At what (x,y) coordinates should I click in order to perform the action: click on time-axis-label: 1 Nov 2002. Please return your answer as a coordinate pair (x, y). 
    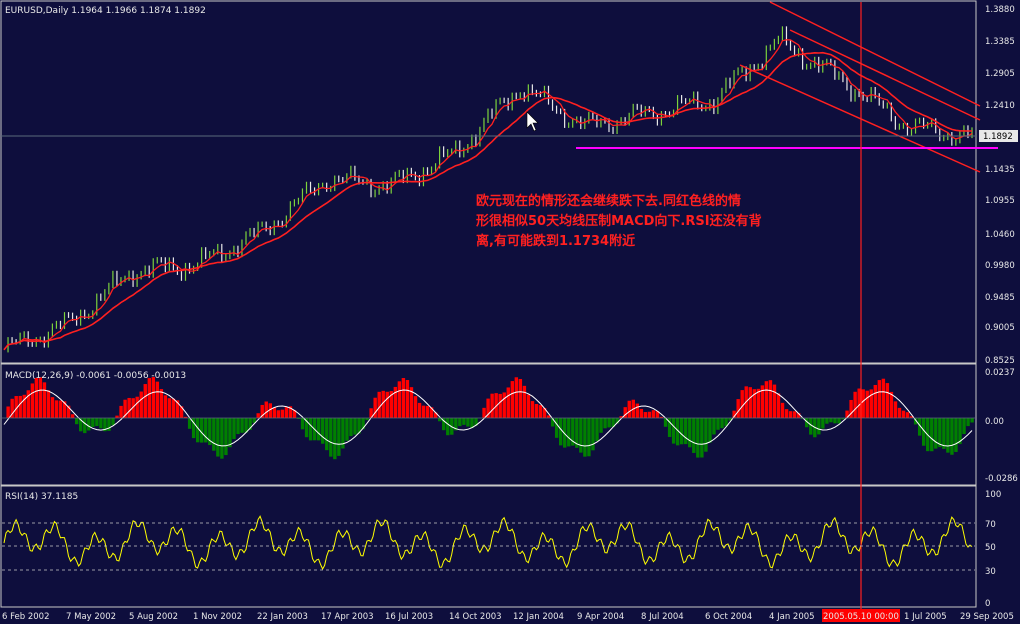
    Looking at the image, I should click on (217, 617).